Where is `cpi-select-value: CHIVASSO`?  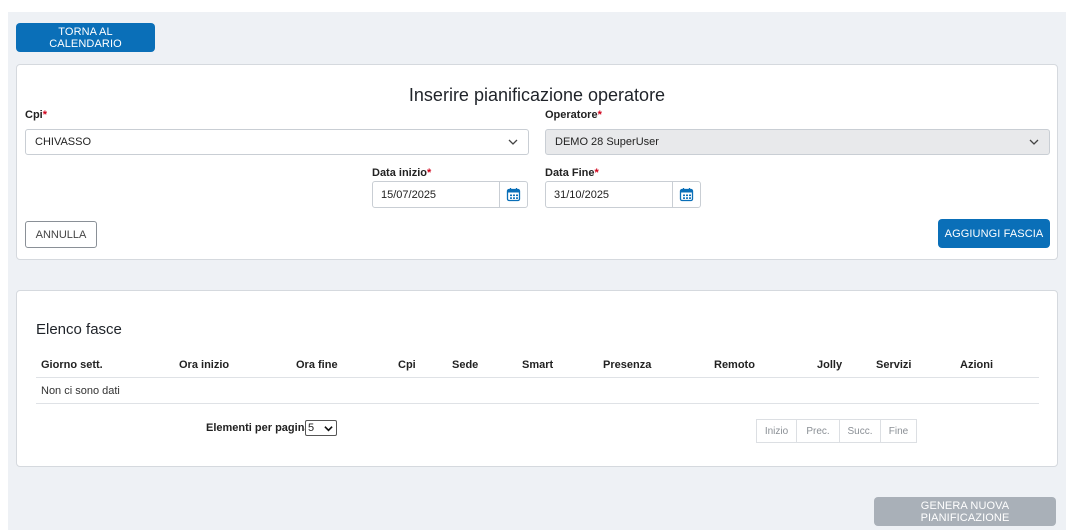 cpi-select-value: CHIVASSO is located at coordinates (63, 142).